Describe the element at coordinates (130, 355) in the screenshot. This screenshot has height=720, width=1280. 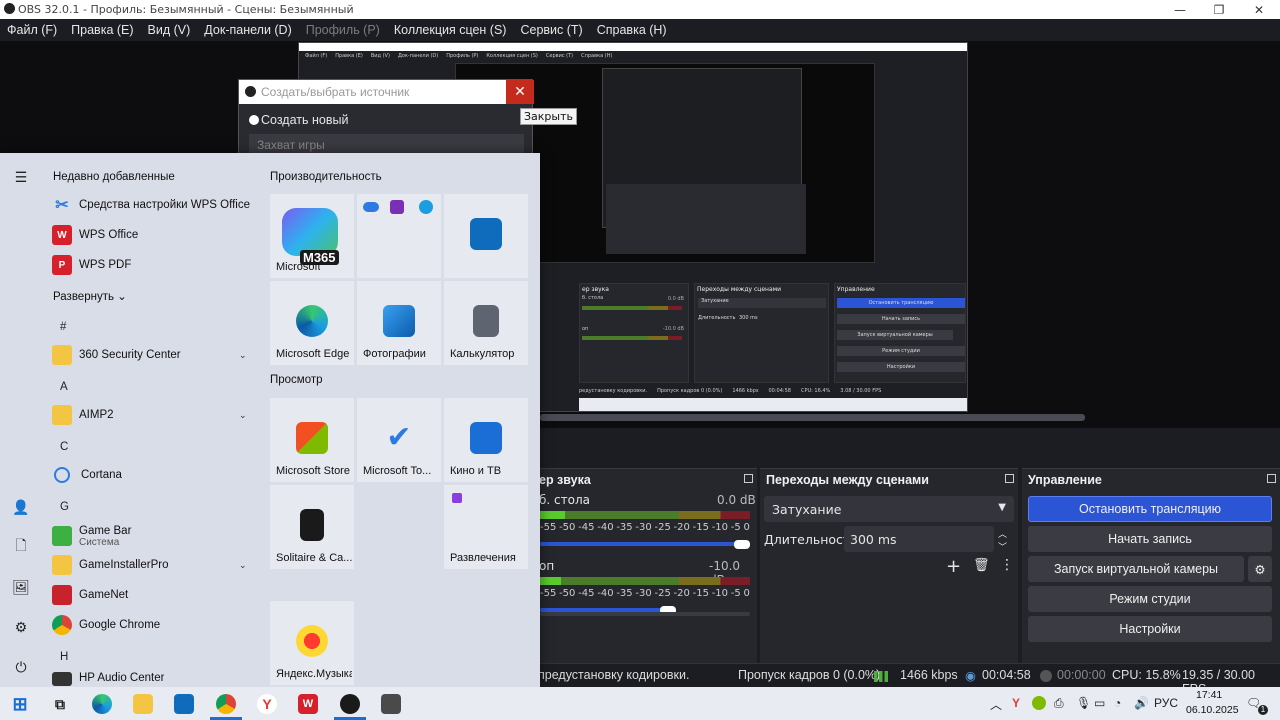
I see `app-label: 360 Security Center` at that location.